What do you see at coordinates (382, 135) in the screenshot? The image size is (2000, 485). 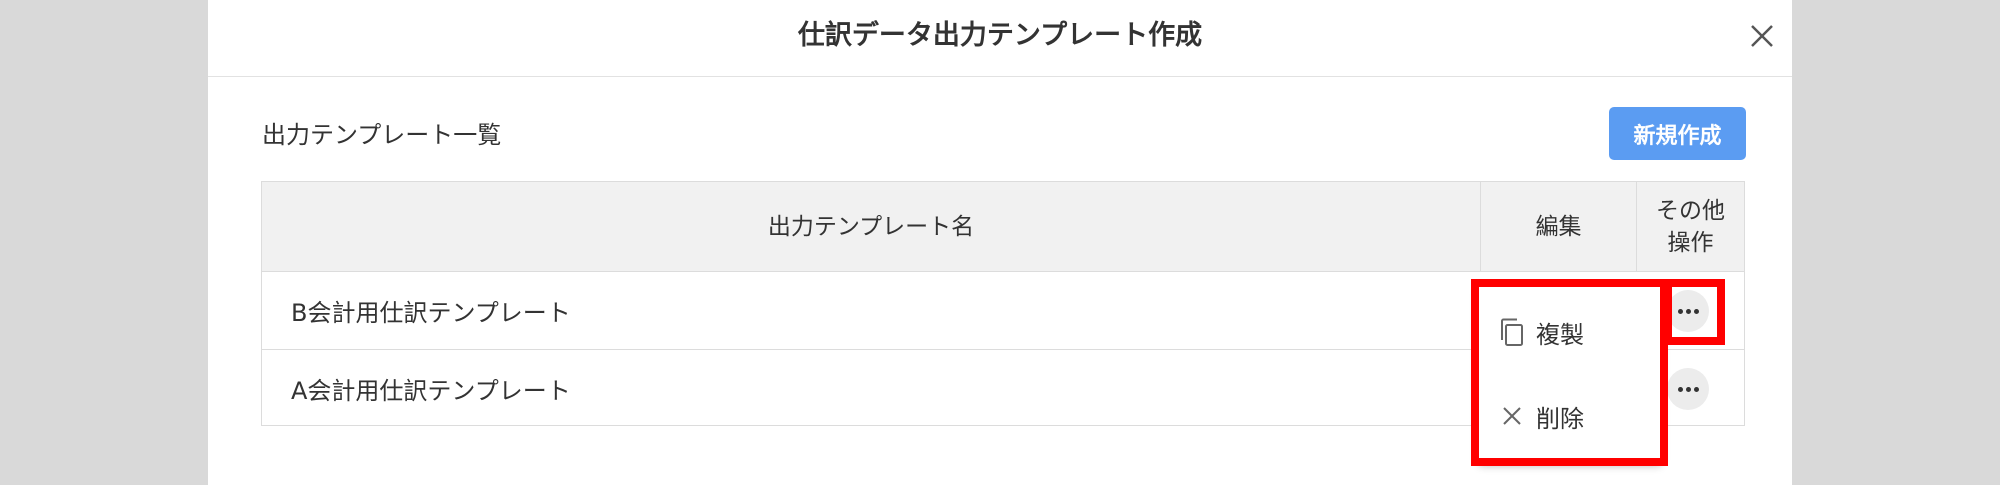 I see `section-title: 出力テンプレート一覧` at bounding box center [382, 135].